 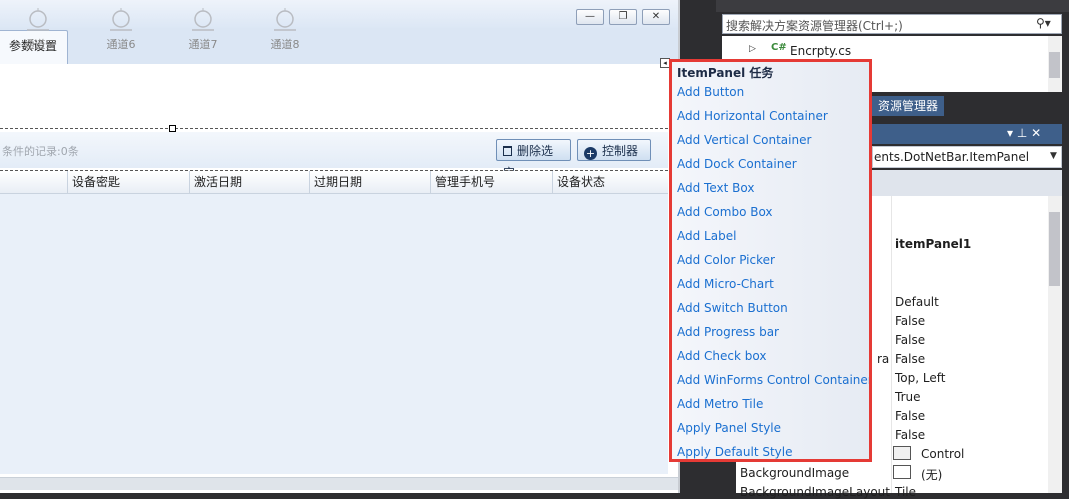 I want to click on property-splitter, so click(x=891, y=344).